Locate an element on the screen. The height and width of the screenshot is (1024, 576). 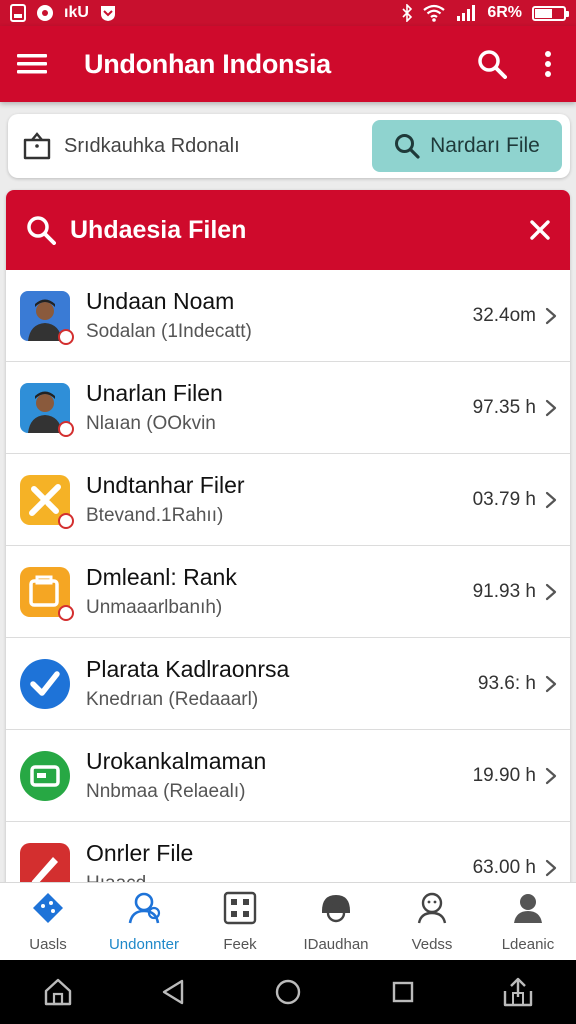
close-button is located at coordinates (540, 230).